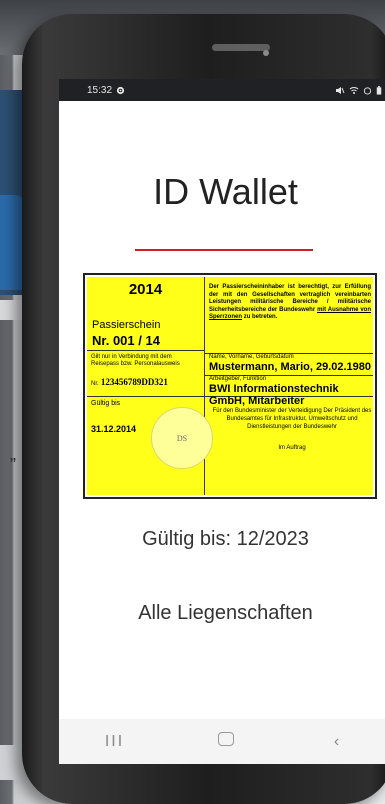 This screenshot has height=804, width=385. I want to click on background-quote-mark: ”, so click(13, 465).